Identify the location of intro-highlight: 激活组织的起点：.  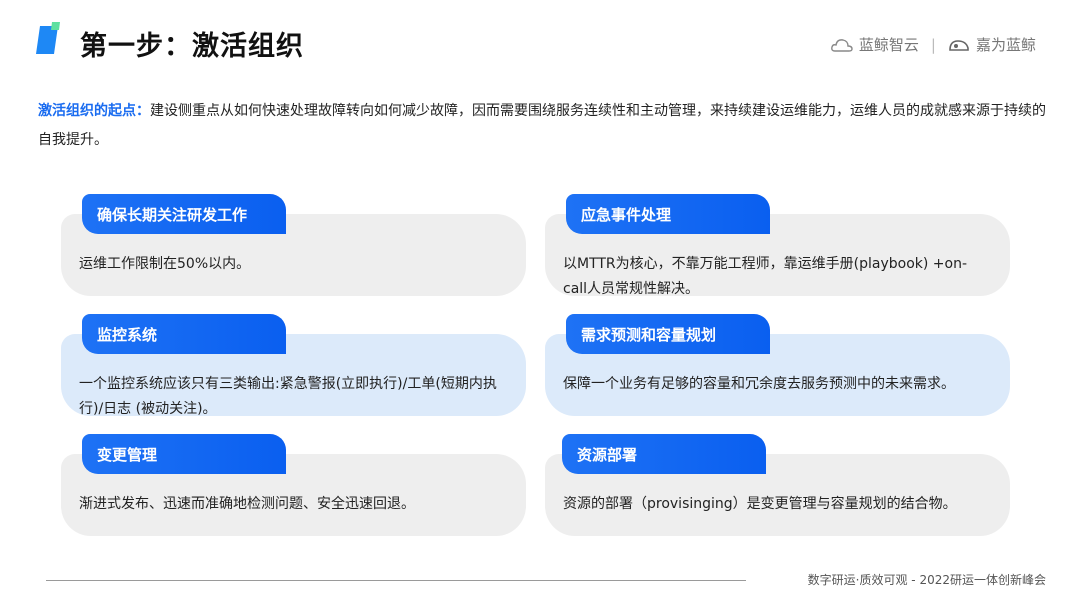
(94, 111).